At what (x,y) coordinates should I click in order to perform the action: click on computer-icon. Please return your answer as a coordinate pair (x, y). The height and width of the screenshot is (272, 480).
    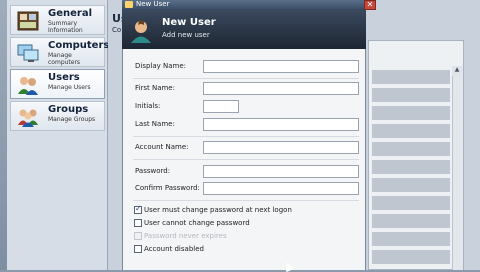
    Looking at the image, I should click on (28, 53).